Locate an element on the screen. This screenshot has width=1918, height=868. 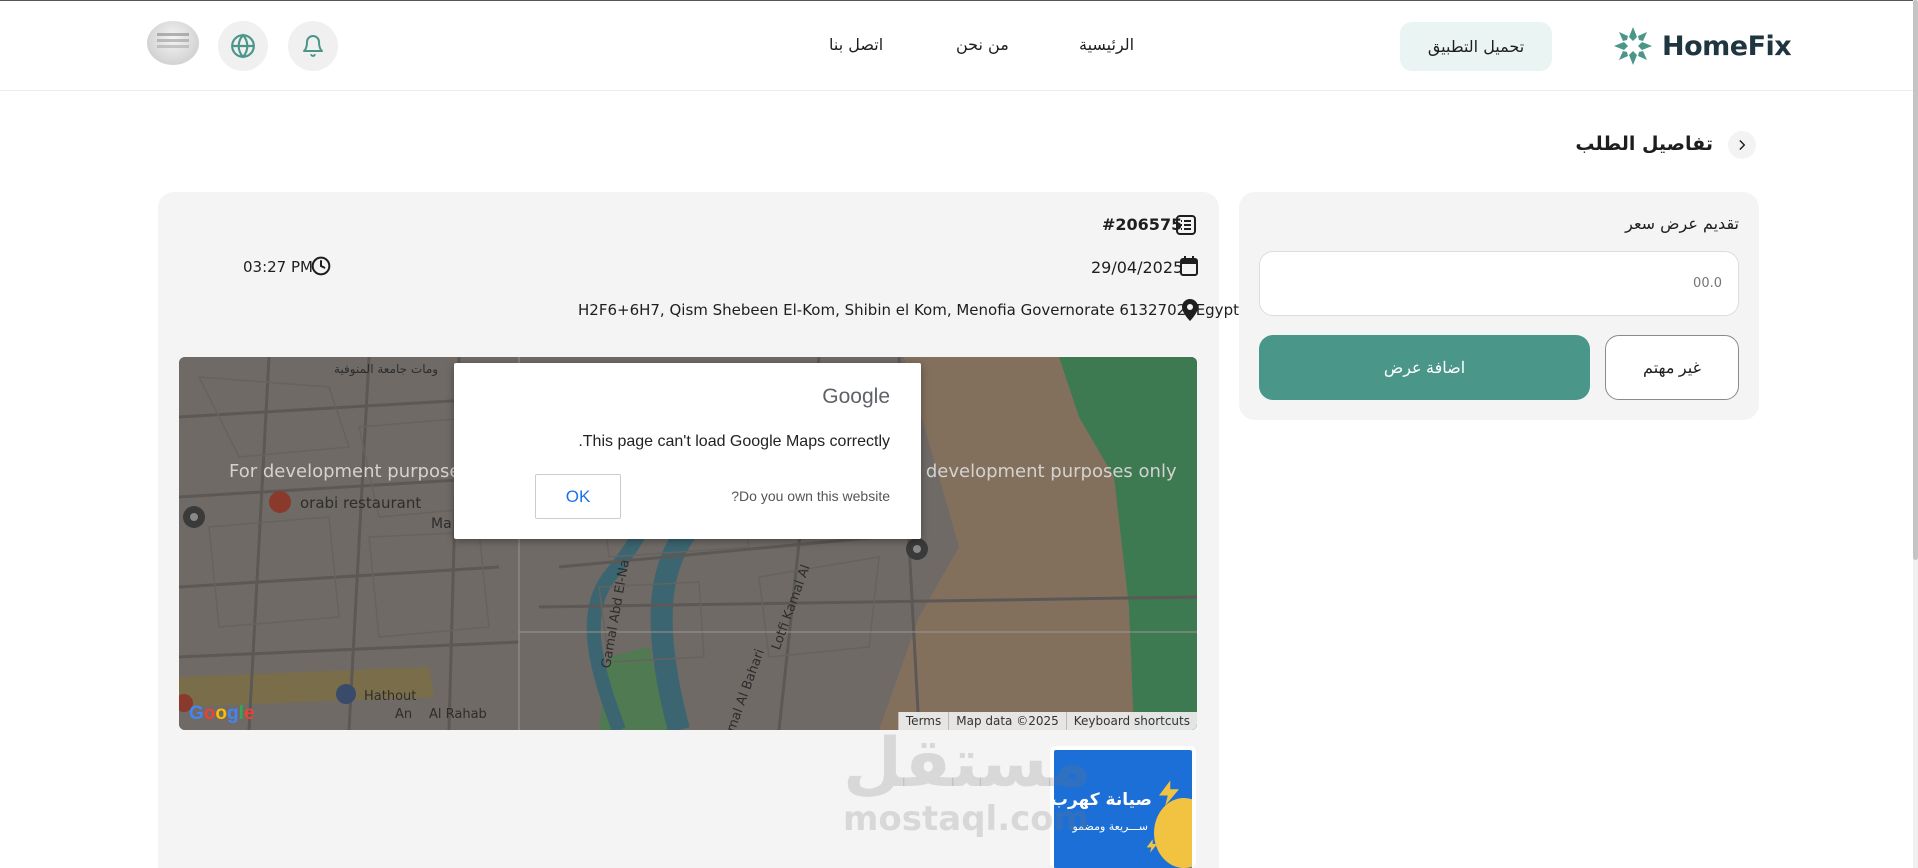
map-label: An is located at coordinates (404, 714).